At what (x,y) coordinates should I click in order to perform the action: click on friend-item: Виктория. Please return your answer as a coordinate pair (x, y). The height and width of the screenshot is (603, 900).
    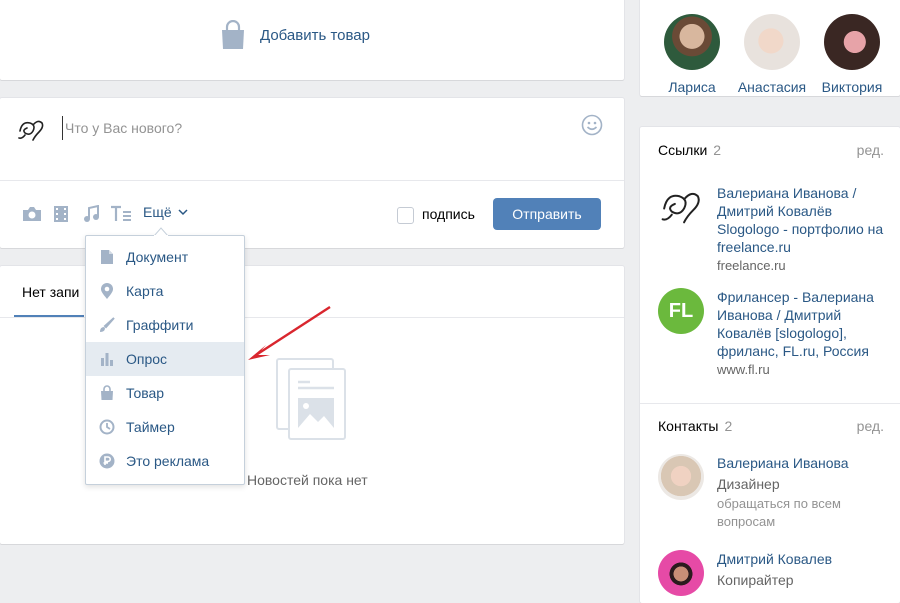
    Looking at the image, I should click on (852, 54).